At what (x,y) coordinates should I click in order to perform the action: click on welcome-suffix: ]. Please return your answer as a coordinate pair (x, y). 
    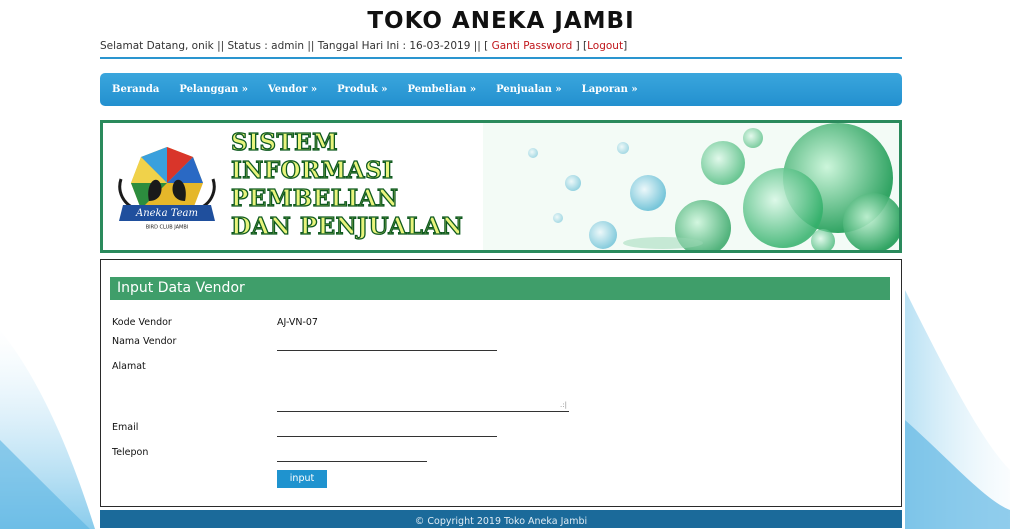
    Looking at the image, I should click on (625, 46).